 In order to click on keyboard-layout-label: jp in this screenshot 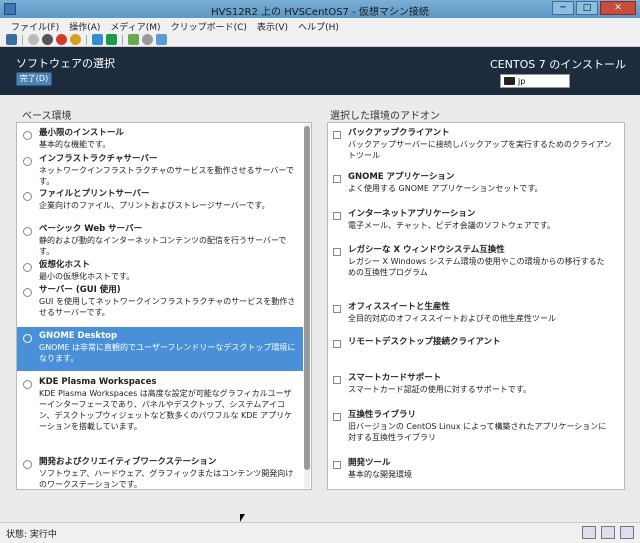, I will do `click(522, 81)`.